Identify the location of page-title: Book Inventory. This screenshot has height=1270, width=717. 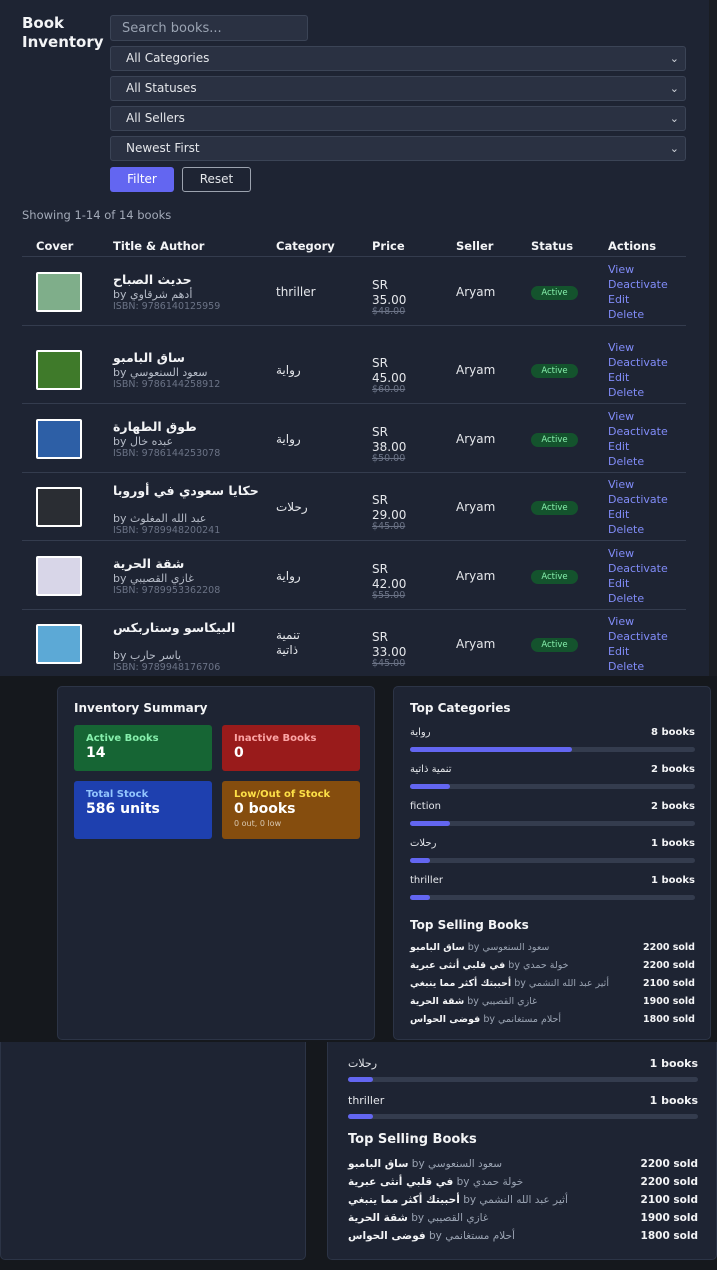
(63, 32).